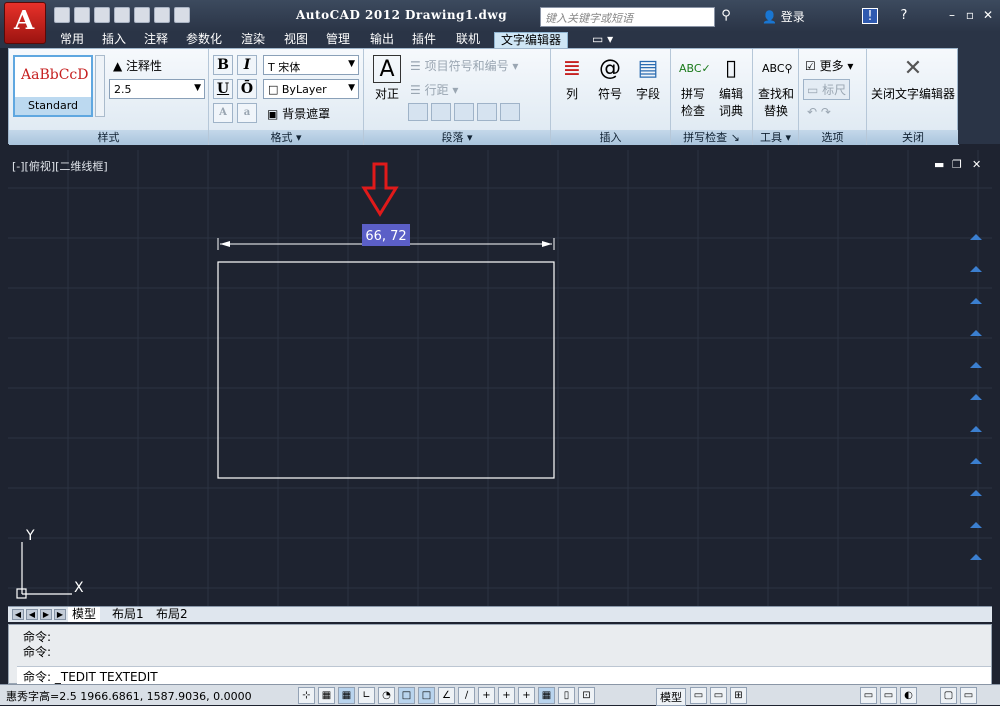 Image resolution: width=1000 pixels, height=706 pixels. What do you see at coordinates (957, 164) in the screenshot?
I see `viewport-restore-icon: ❐` at bounding box center [957, 164].